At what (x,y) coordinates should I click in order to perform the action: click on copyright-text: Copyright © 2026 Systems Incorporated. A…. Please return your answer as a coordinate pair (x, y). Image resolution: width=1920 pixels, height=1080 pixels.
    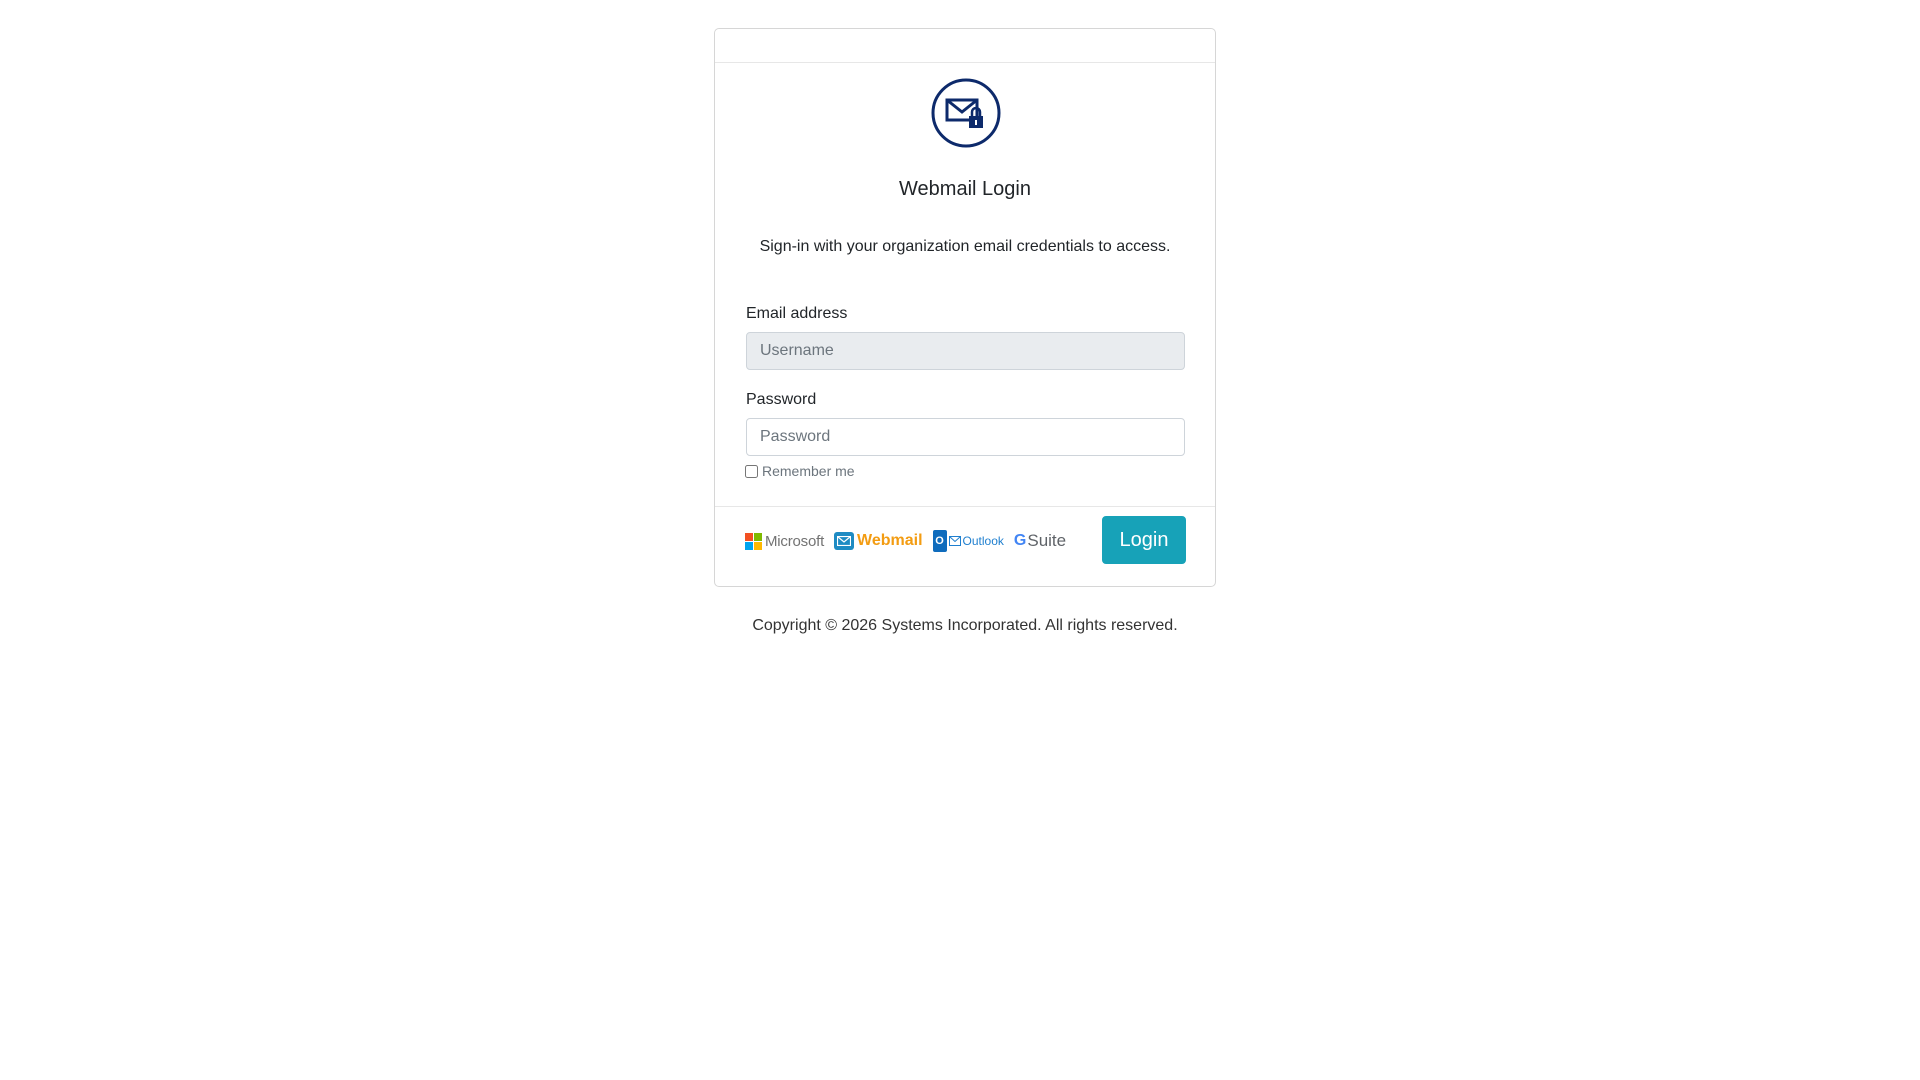
    Looking at the image, I should click on (965, 625).